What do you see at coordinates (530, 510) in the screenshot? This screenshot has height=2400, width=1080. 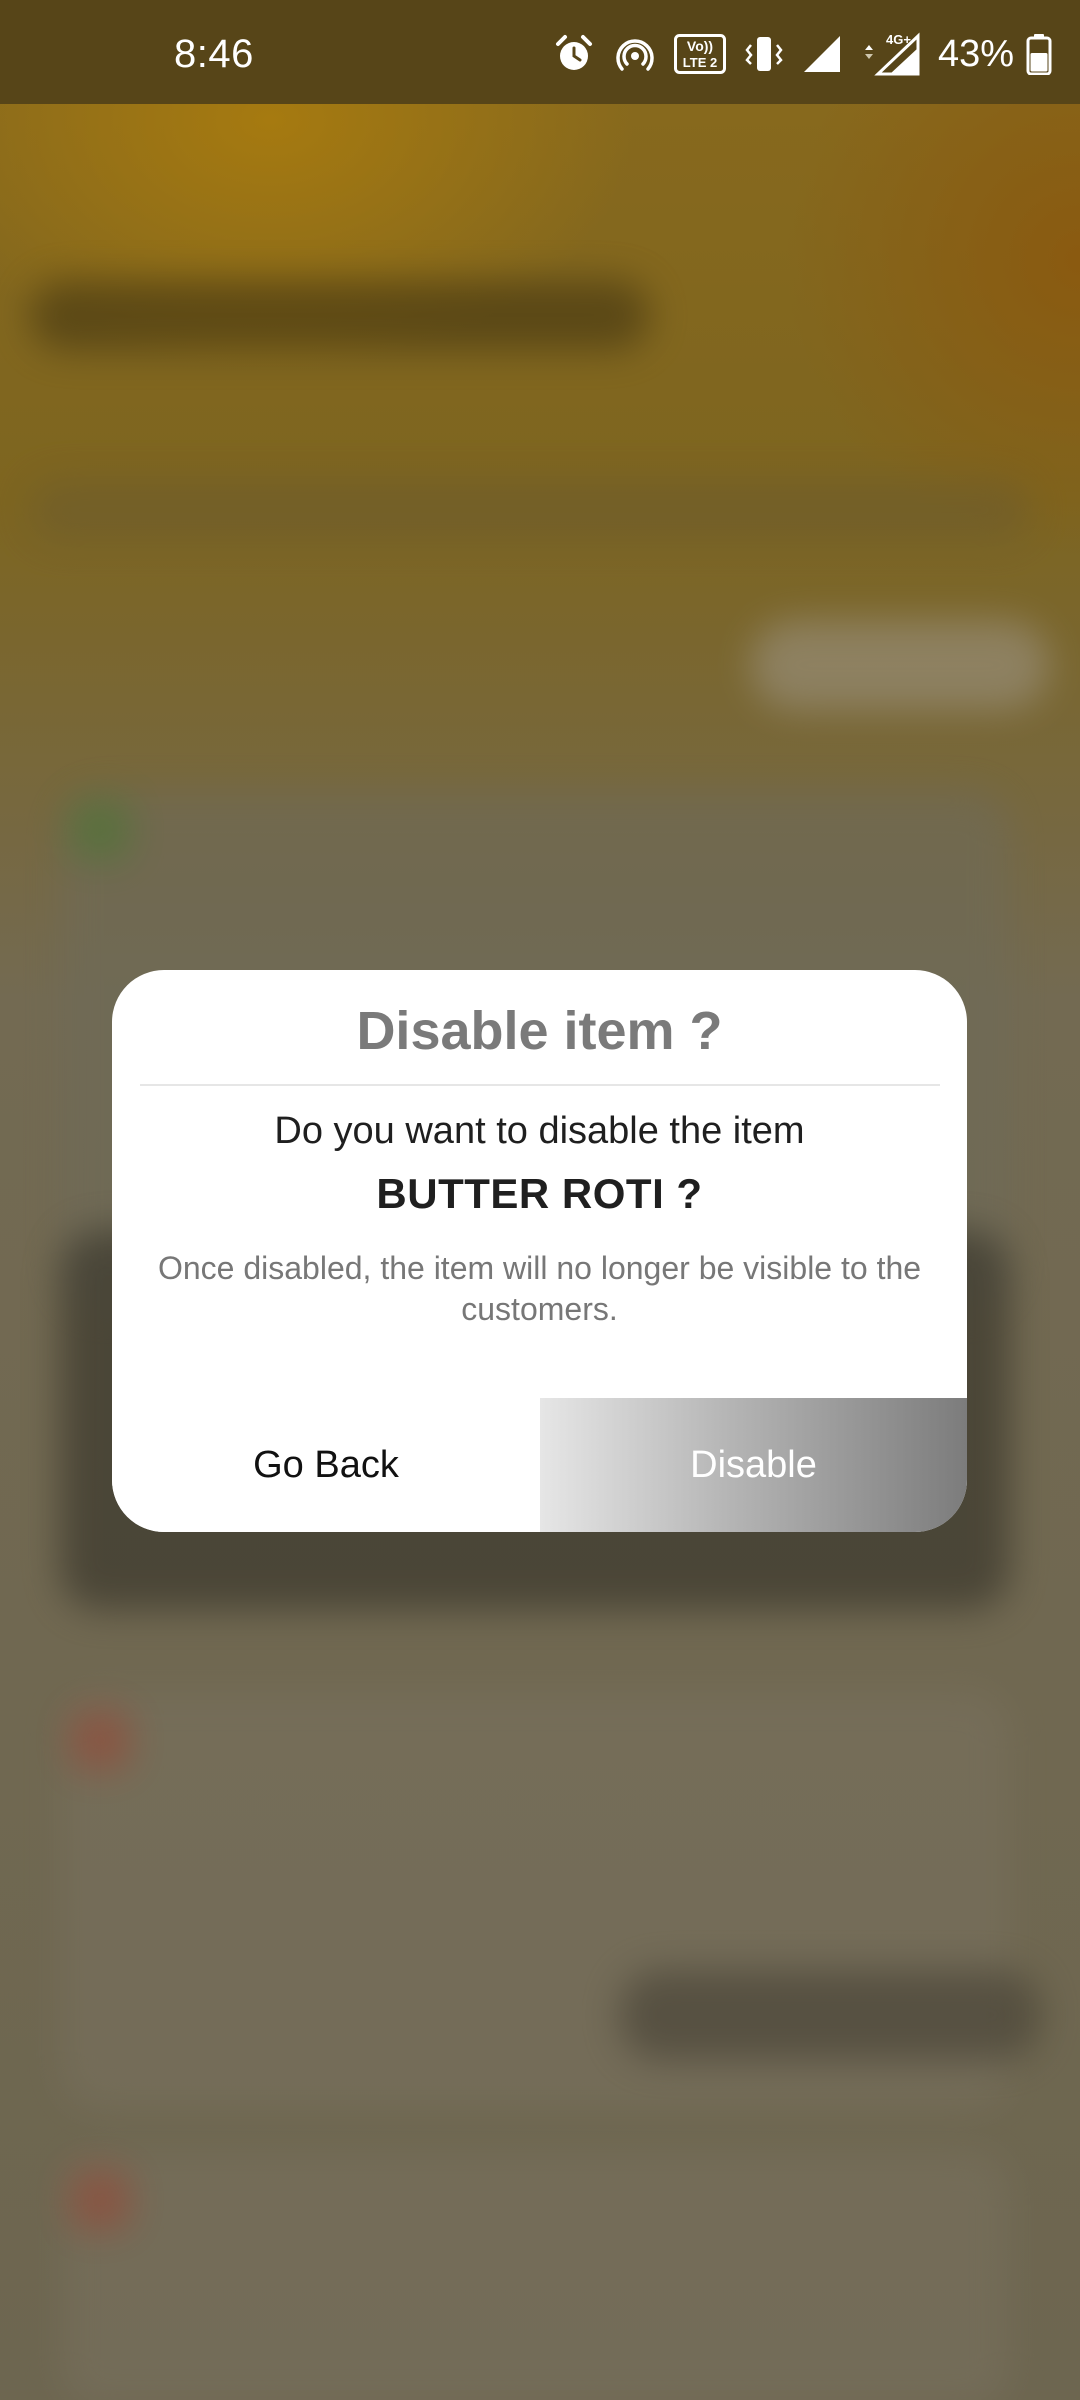 I see `blurred-tab-row` at bounding box center [530, 510].